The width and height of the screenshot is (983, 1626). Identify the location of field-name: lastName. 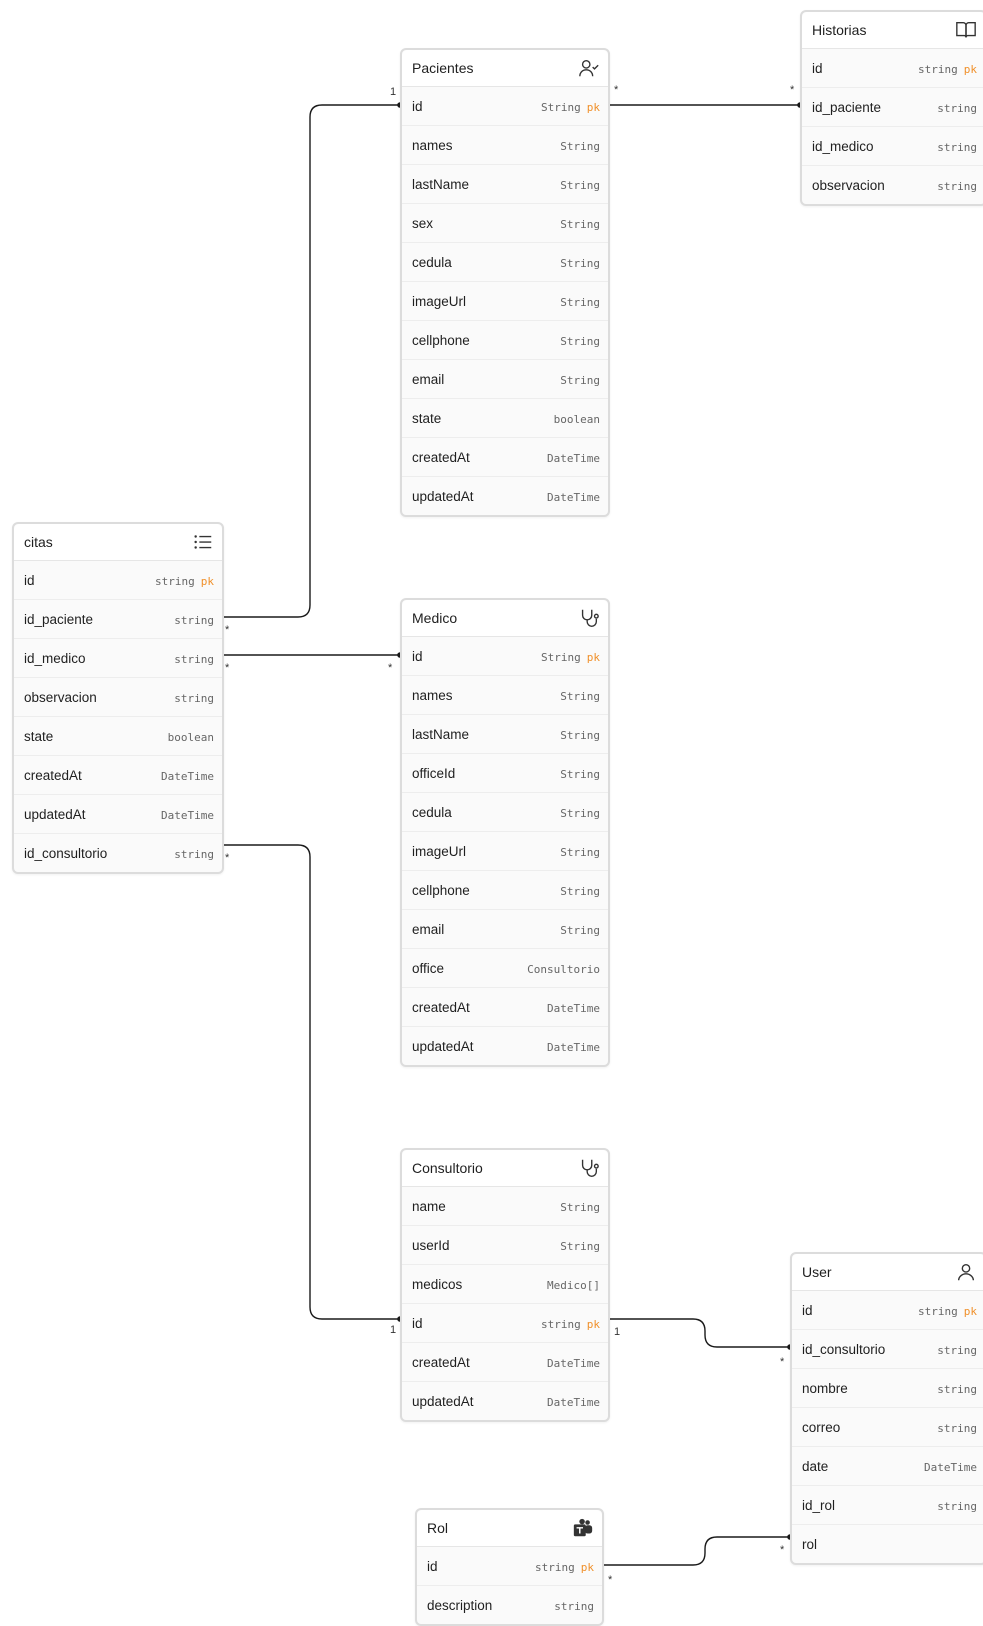
(441, 734).